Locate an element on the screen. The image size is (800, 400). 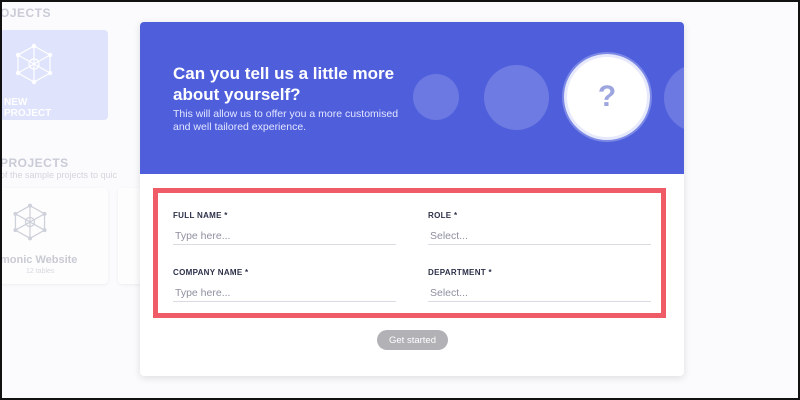
question-mark-icon: ? is located at coordinates (607, 97).